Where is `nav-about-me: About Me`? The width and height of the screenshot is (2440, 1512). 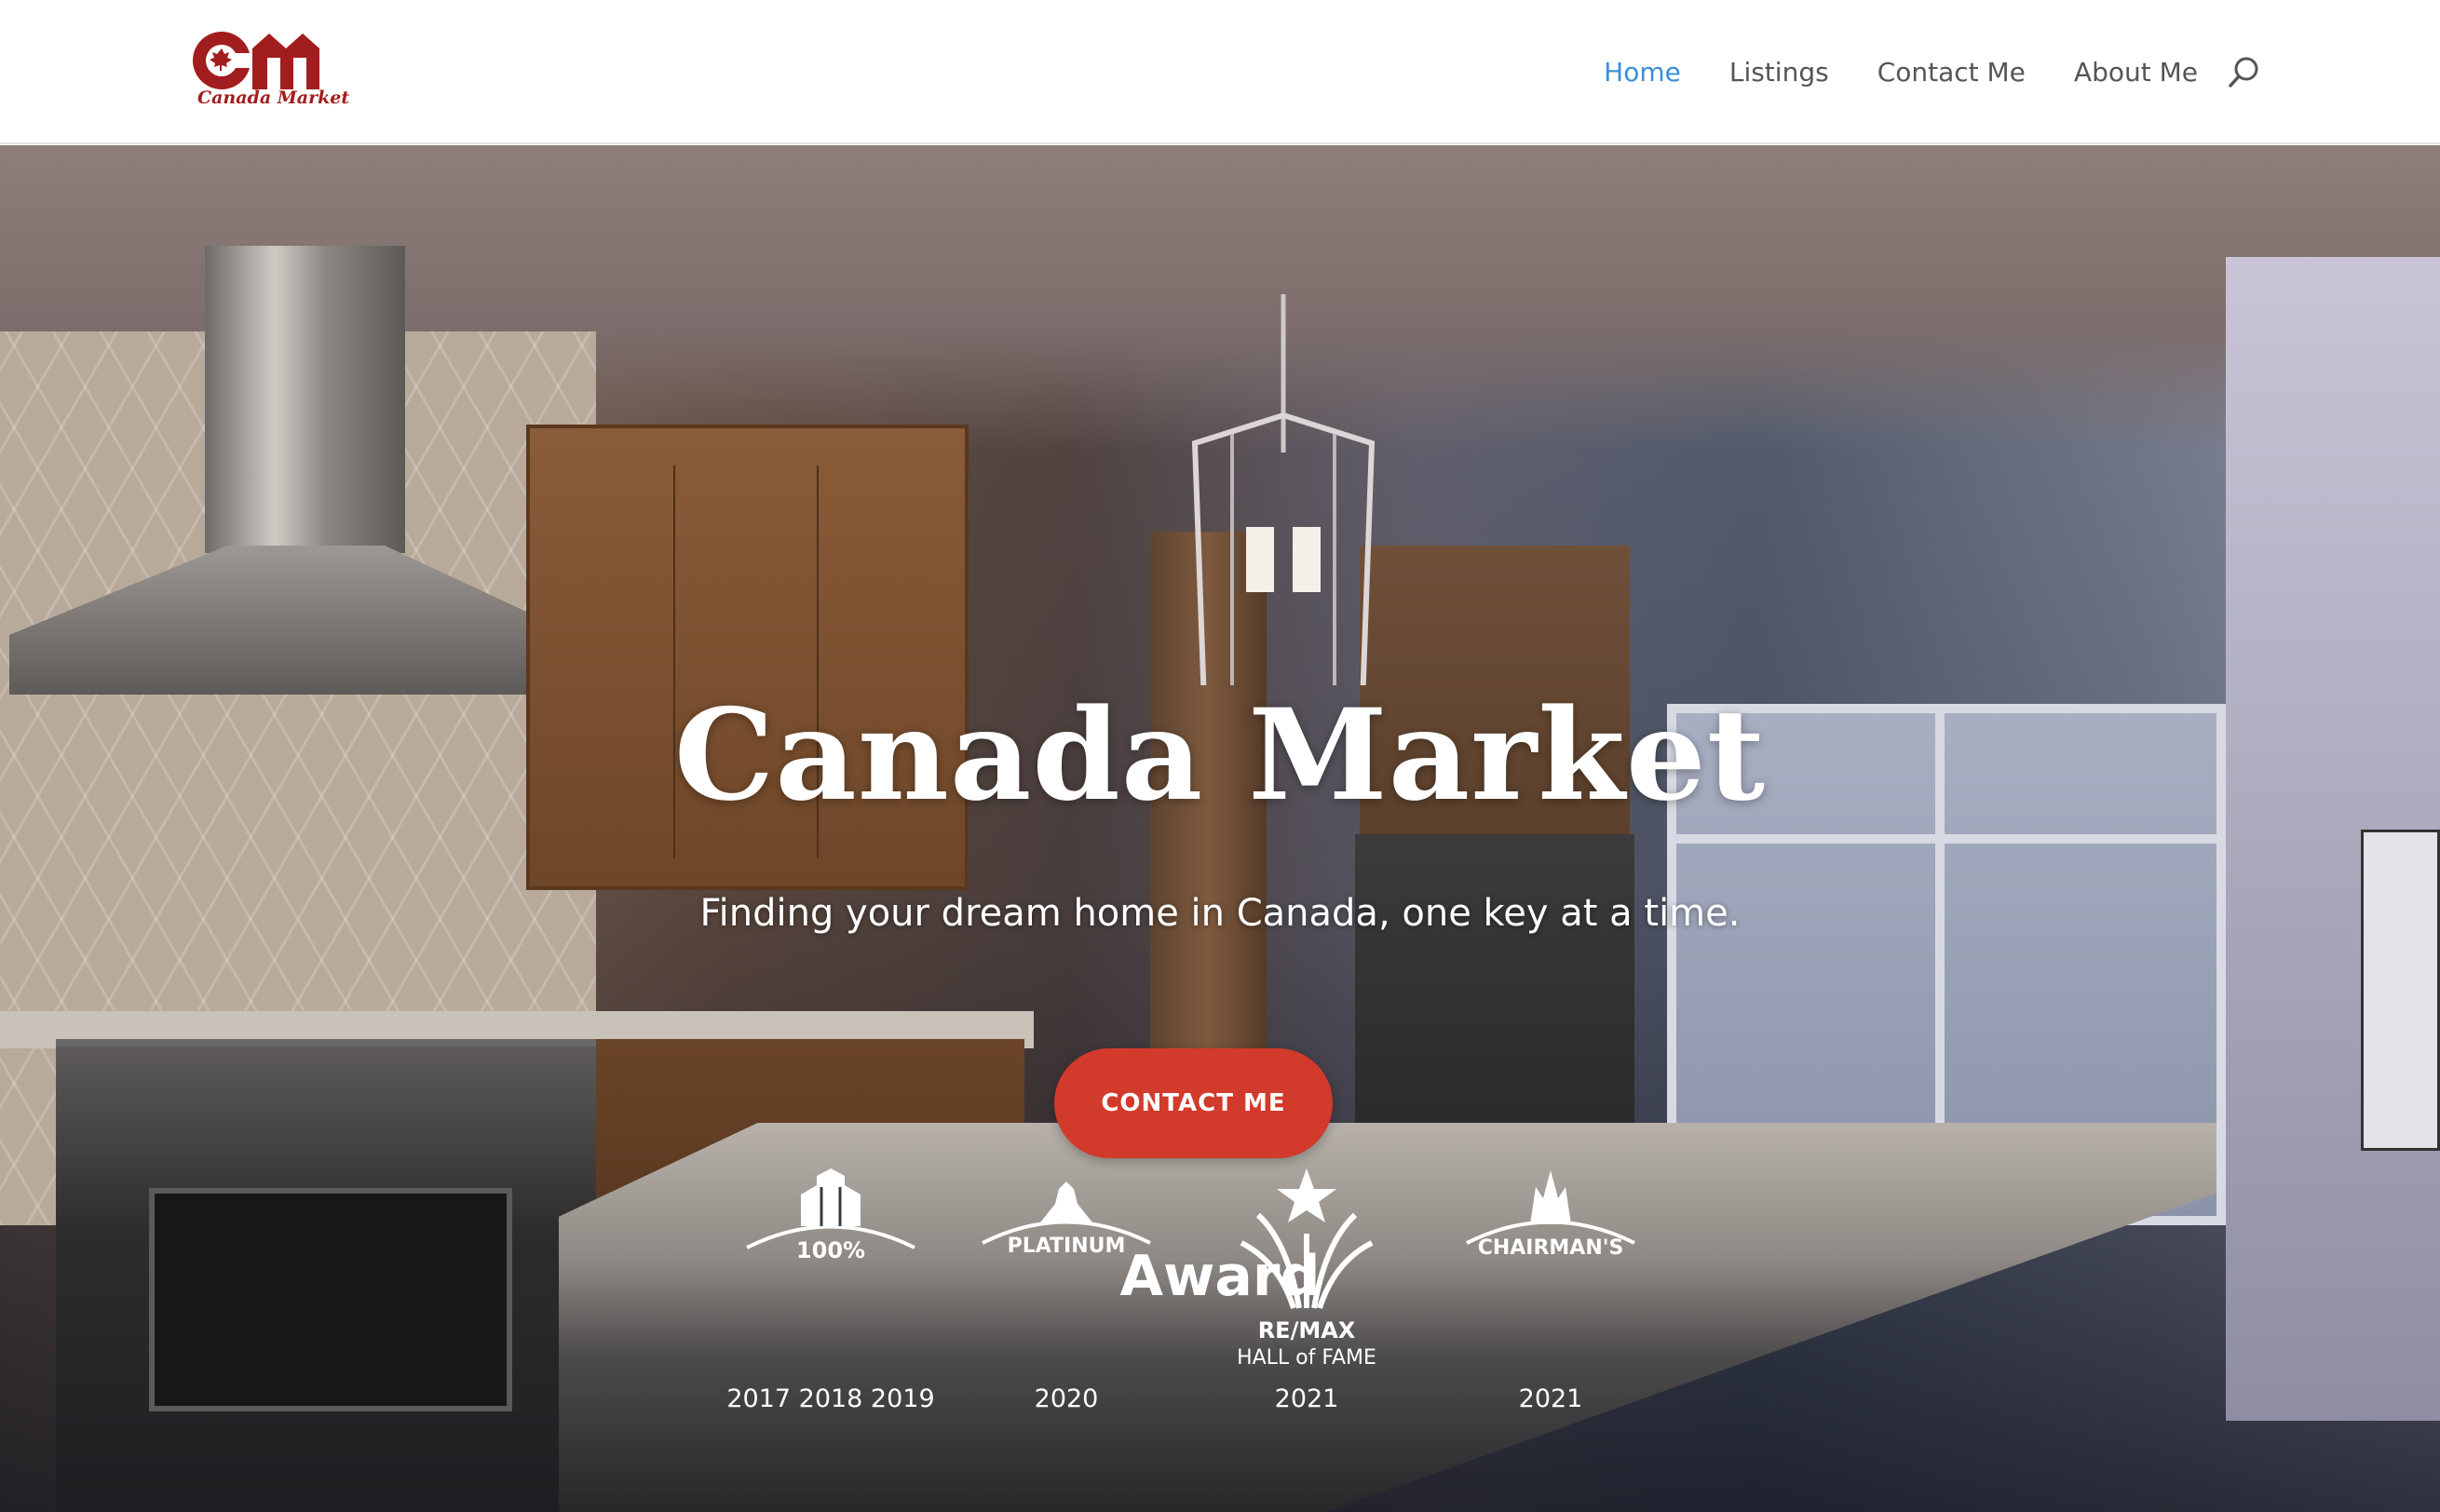 nav-about-me: About Me is located at coordinates (2136, 73).